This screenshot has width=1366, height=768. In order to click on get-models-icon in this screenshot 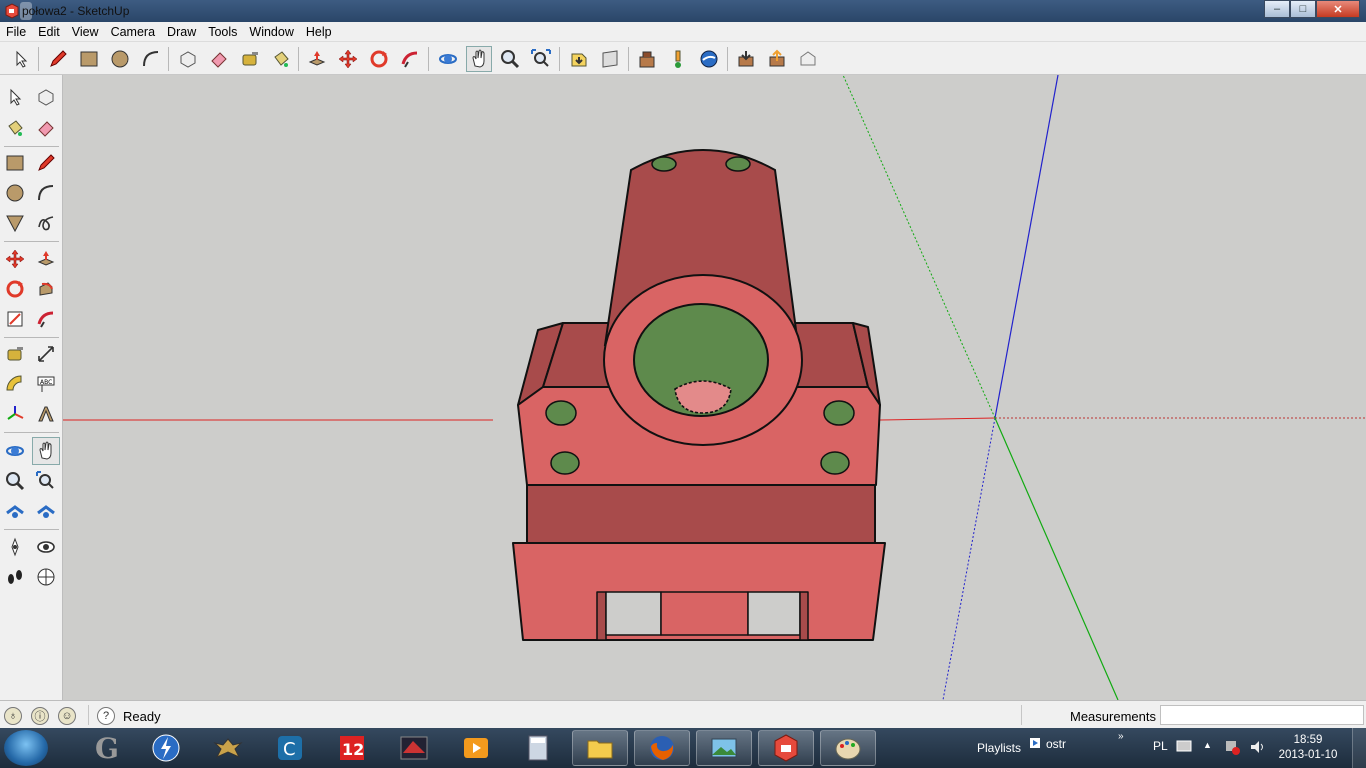, I will do `click(746, 59)`.